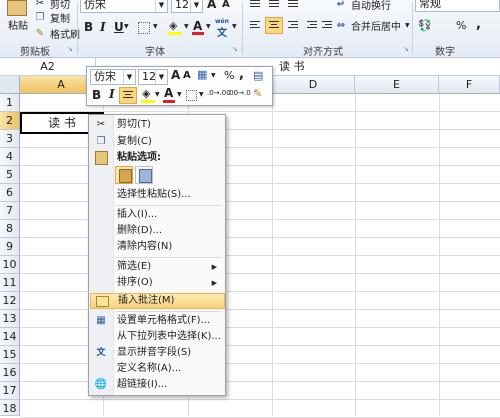 This screenshot has height=418, width=500. Describe the element at coordinates (119, 27) in the screenshot. I see `underline-button: U` at that location.